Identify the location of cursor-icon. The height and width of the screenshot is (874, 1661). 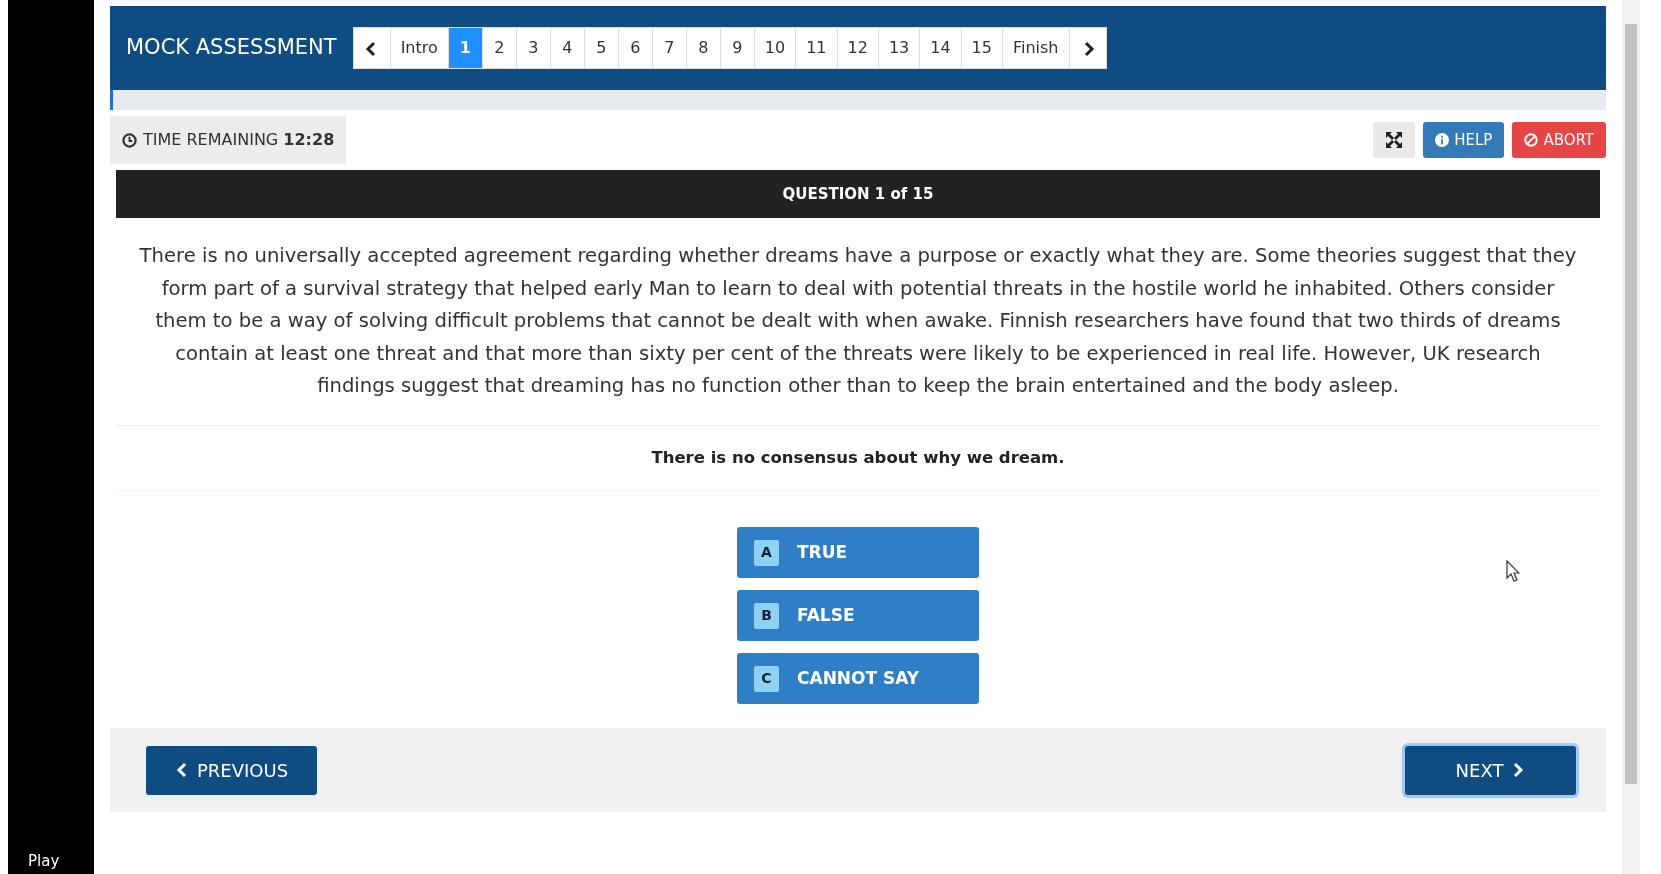
(1513, 571).